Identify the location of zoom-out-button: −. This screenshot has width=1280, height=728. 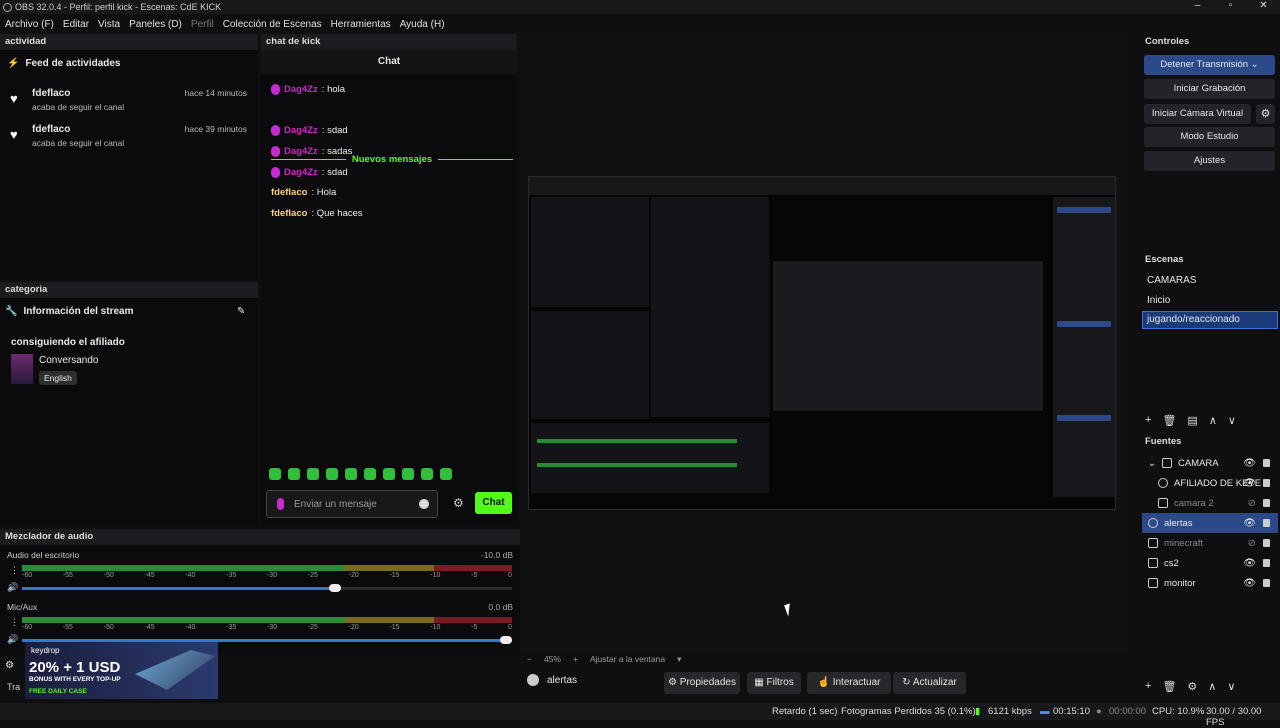
(529, 659).